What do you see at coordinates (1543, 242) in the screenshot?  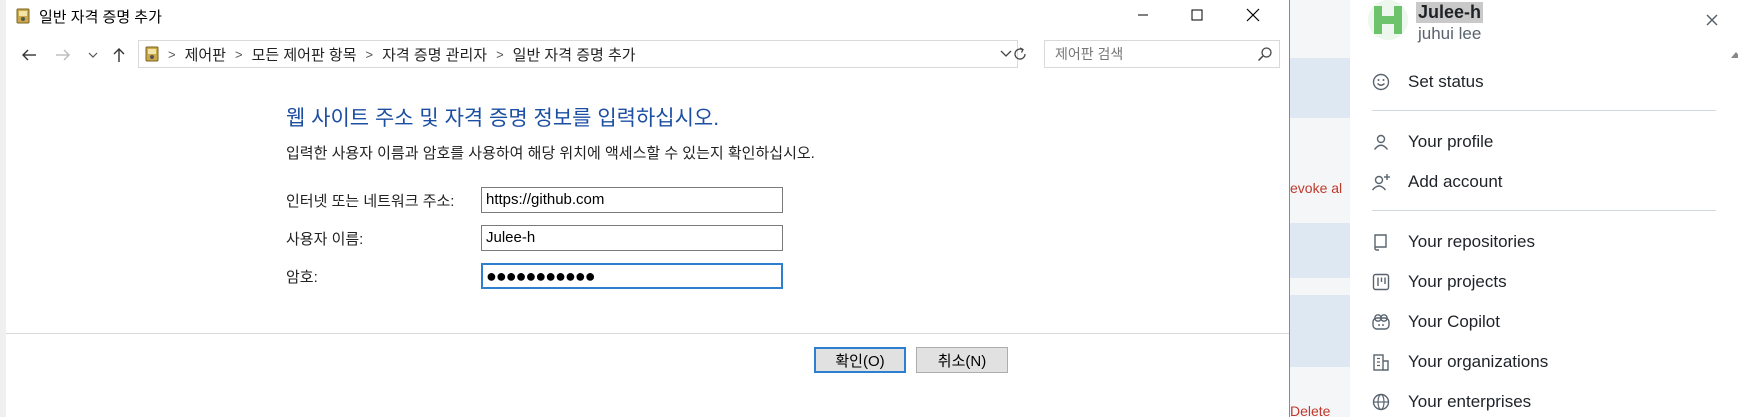 I see `menu-item-your-repositories: Your repositories` at bounding box center [1543, 242].